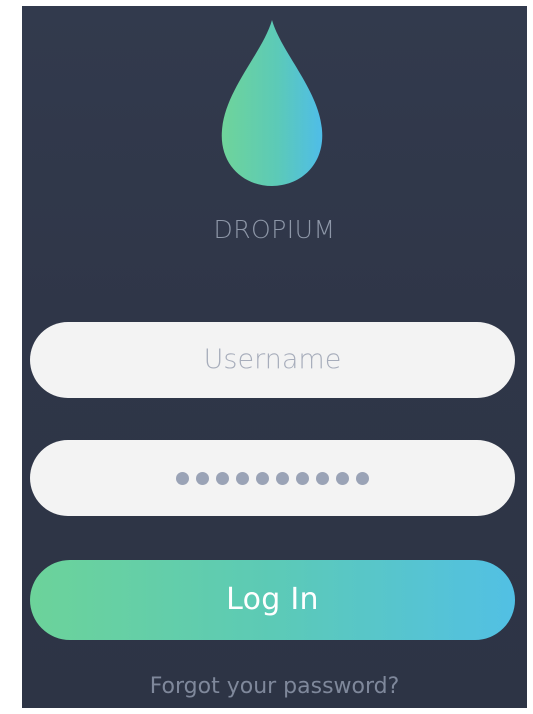  Describe the element at coordinates (274, 229) in the screenshot. I see `app-brand-name: DROPIUM` at that location.